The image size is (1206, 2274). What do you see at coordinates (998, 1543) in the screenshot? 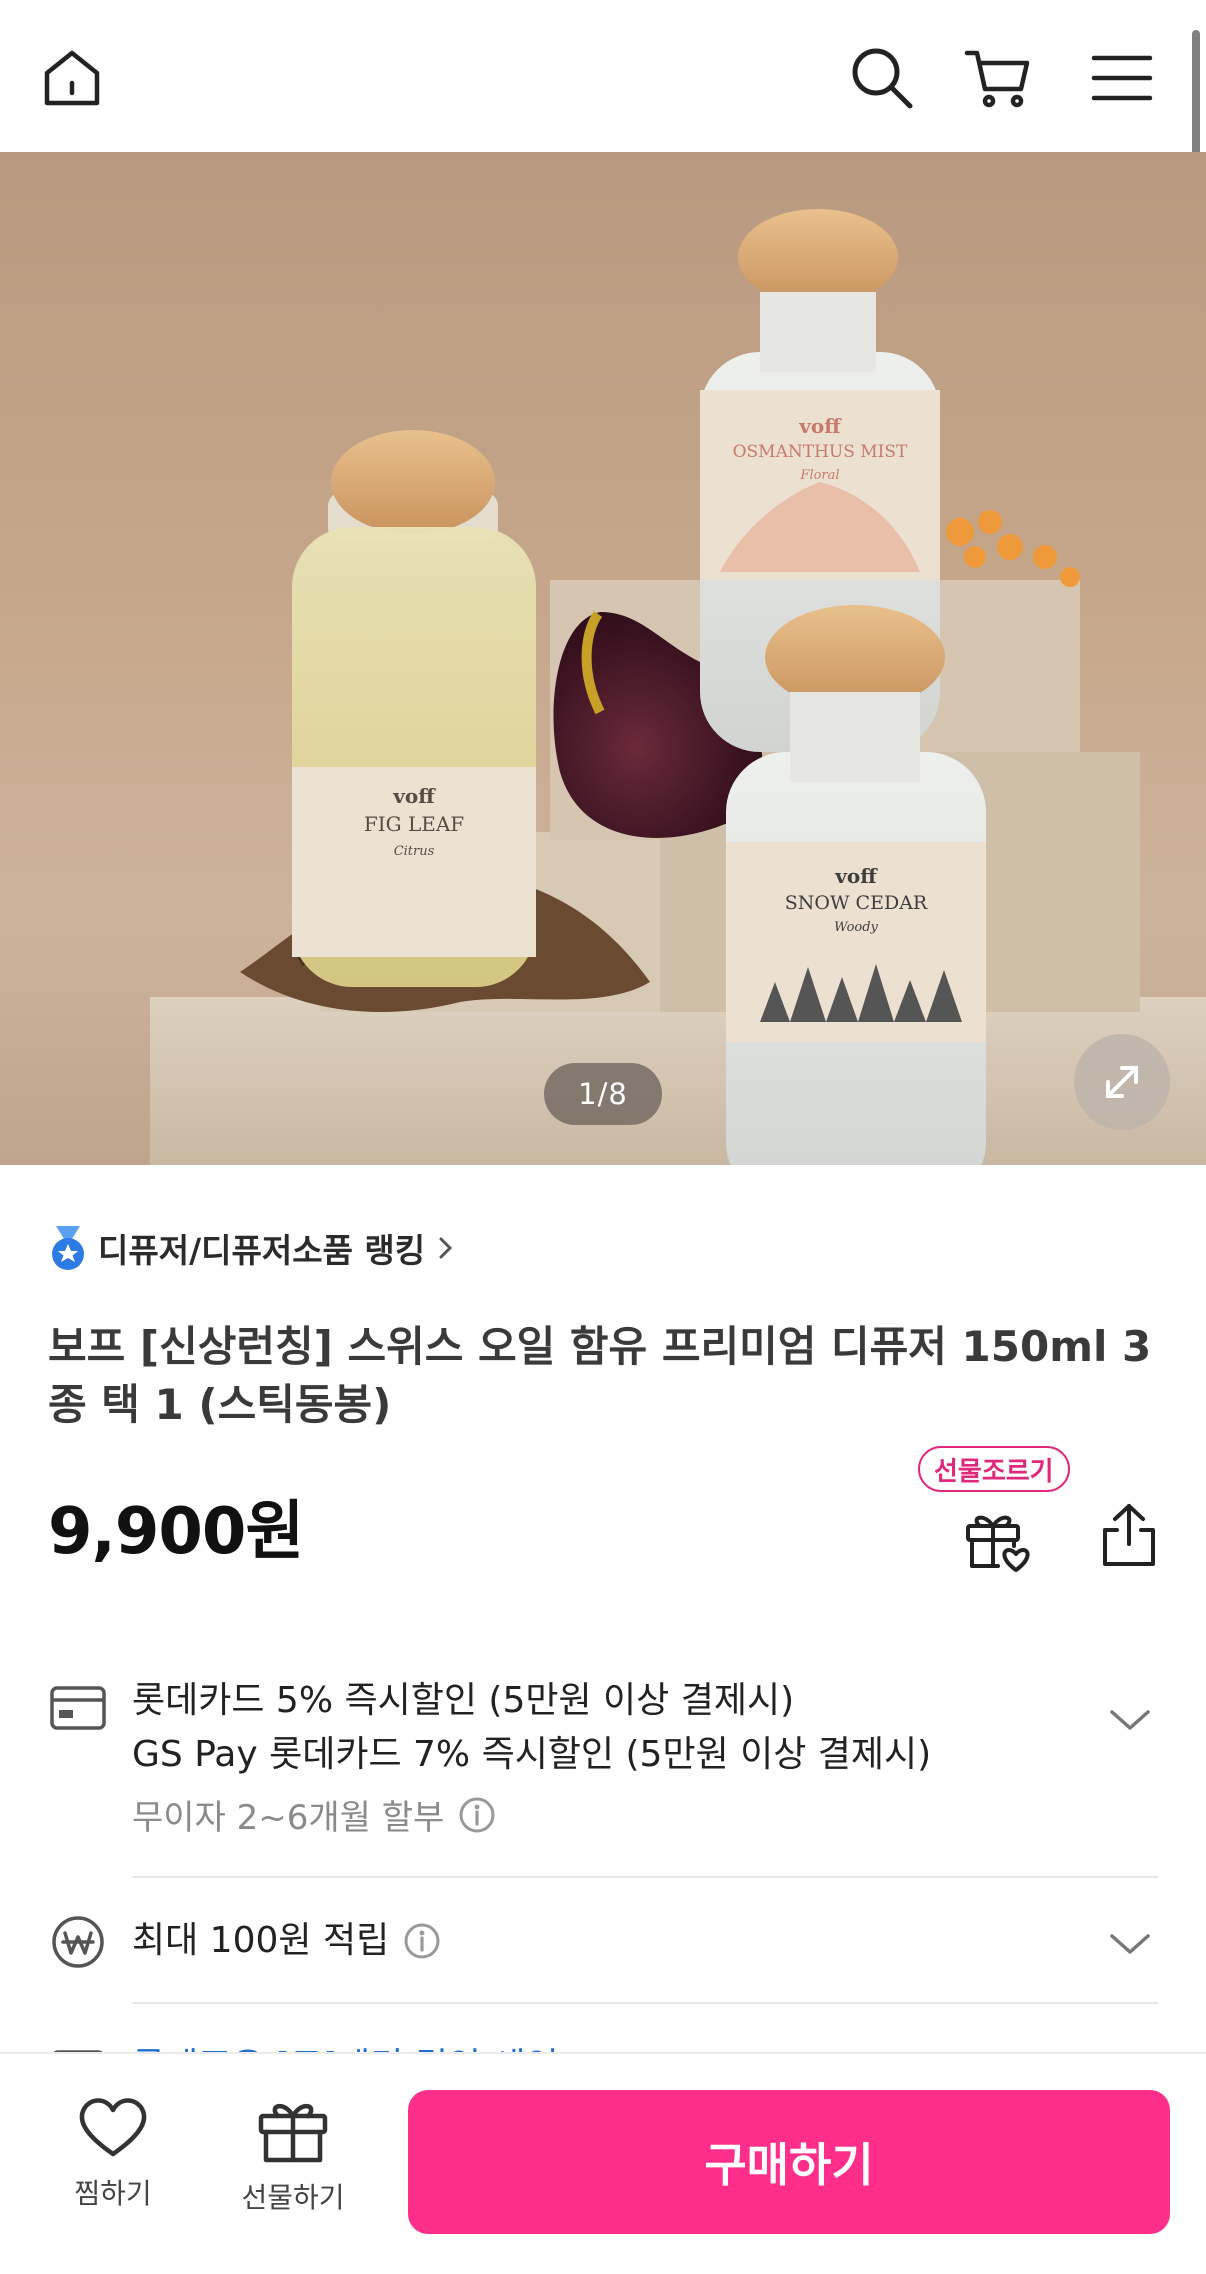
I see `gift-heart-icon` at bounding box center [998, 1543].